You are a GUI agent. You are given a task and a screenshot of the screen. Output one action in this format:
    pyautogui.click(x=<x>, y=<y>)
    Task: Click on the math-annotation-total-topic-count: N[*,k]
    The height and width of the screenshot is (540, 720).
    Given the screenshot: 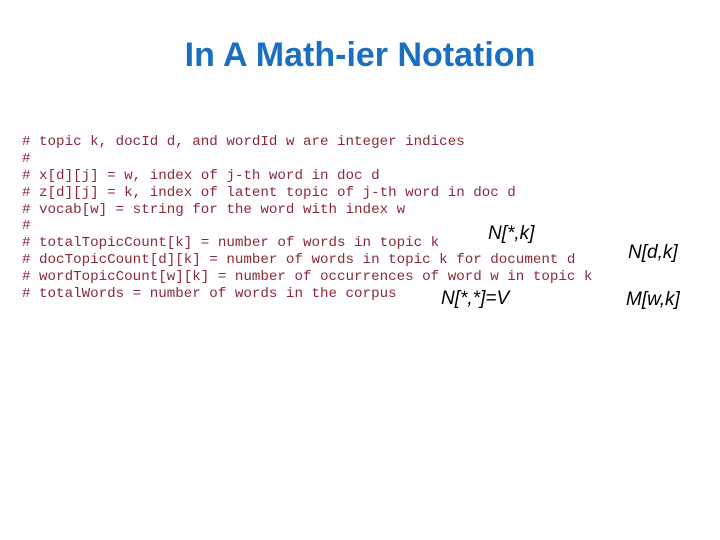 What is the action you would take?
    pyautogui.click(x=511, y=233)
    